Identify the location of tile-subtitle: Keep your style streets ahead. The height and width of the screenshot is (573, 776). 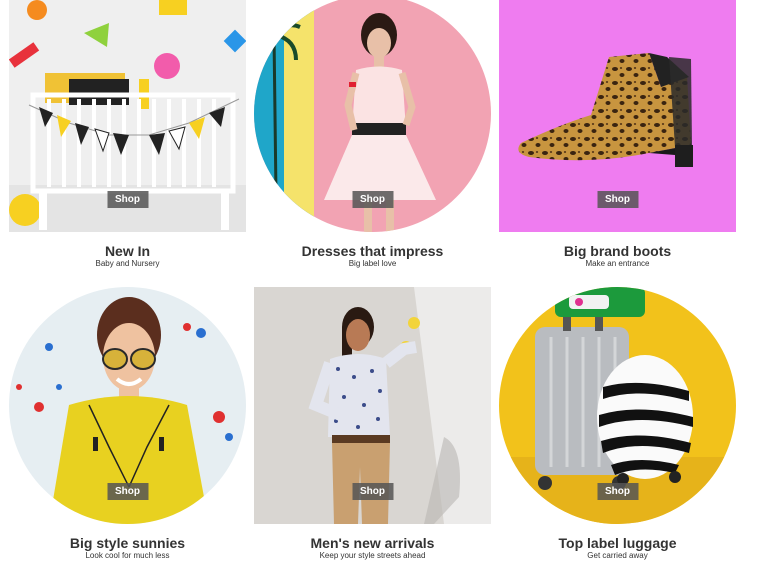
(372, 555).